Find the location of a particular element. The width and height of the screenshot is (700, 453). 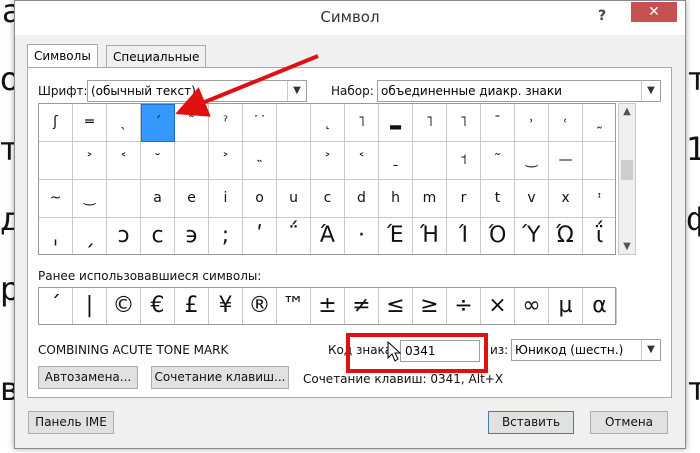

cursor-icon is located at coordinates (394, 351).